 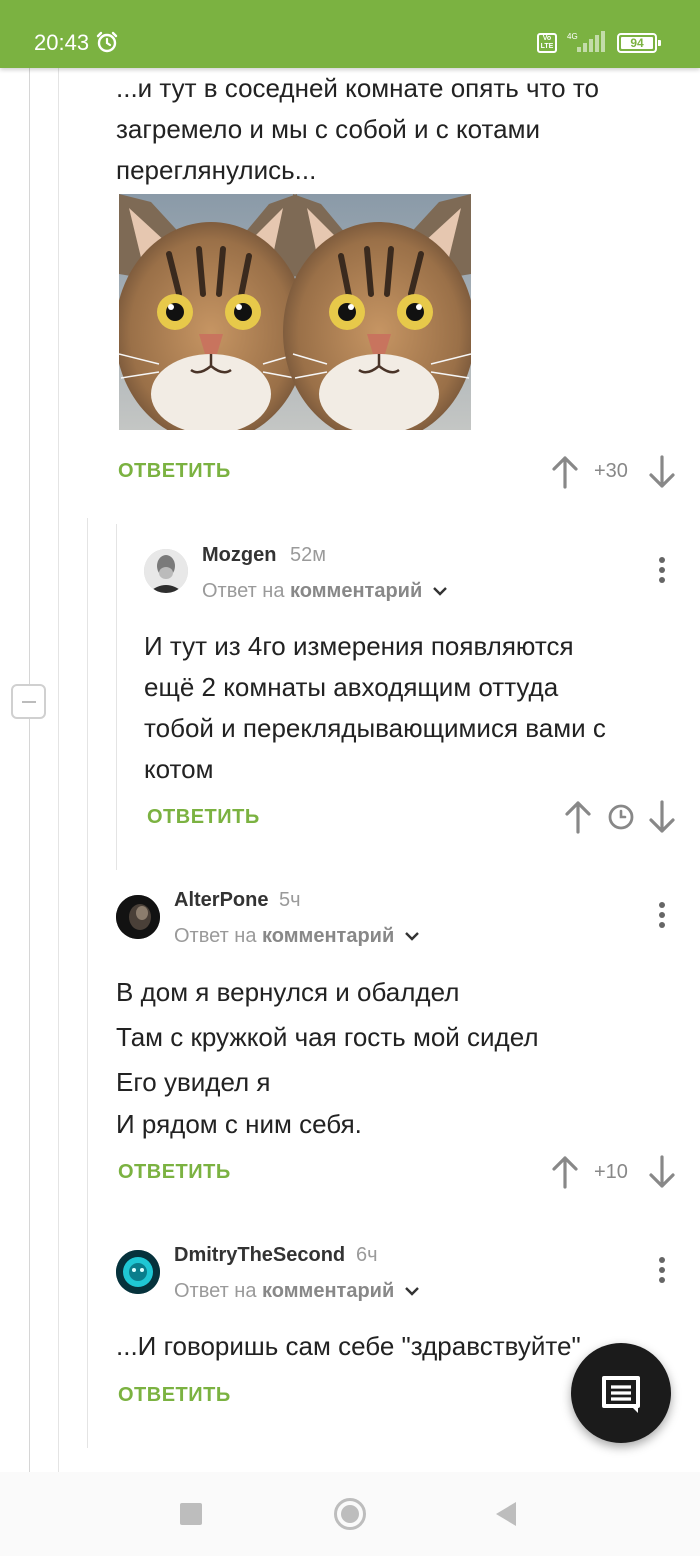 I want to click on battery-level: 94, so click(x=637, y=43).